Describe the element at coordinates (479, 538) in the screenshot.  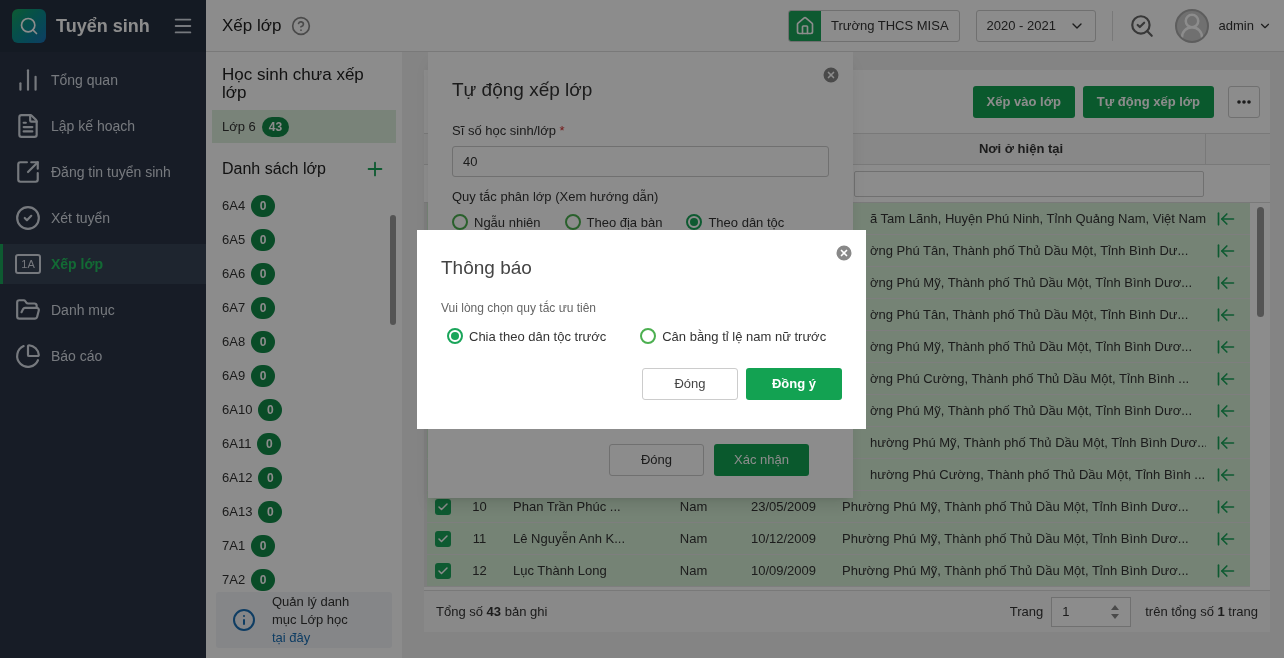
I see `number-cell-text: 11` at that location.